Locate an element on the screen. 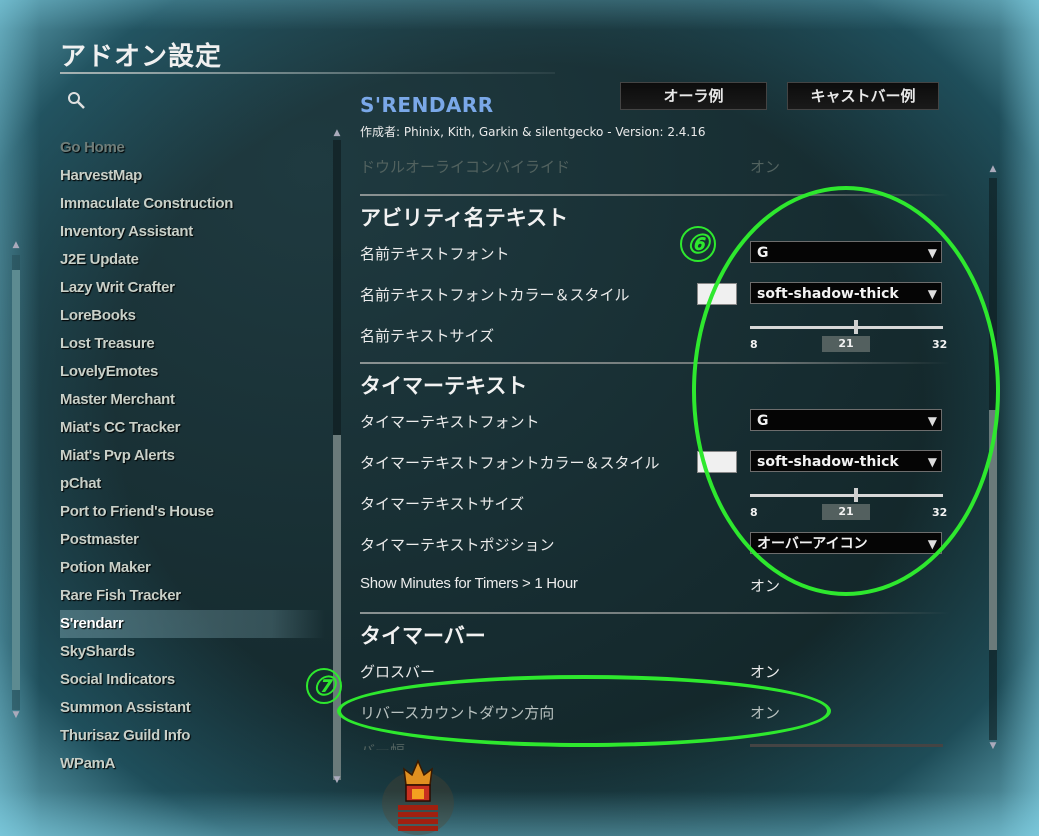 This screenshot has height=836, width=1039. bar-width-slider is located at coordinates (846, 745).